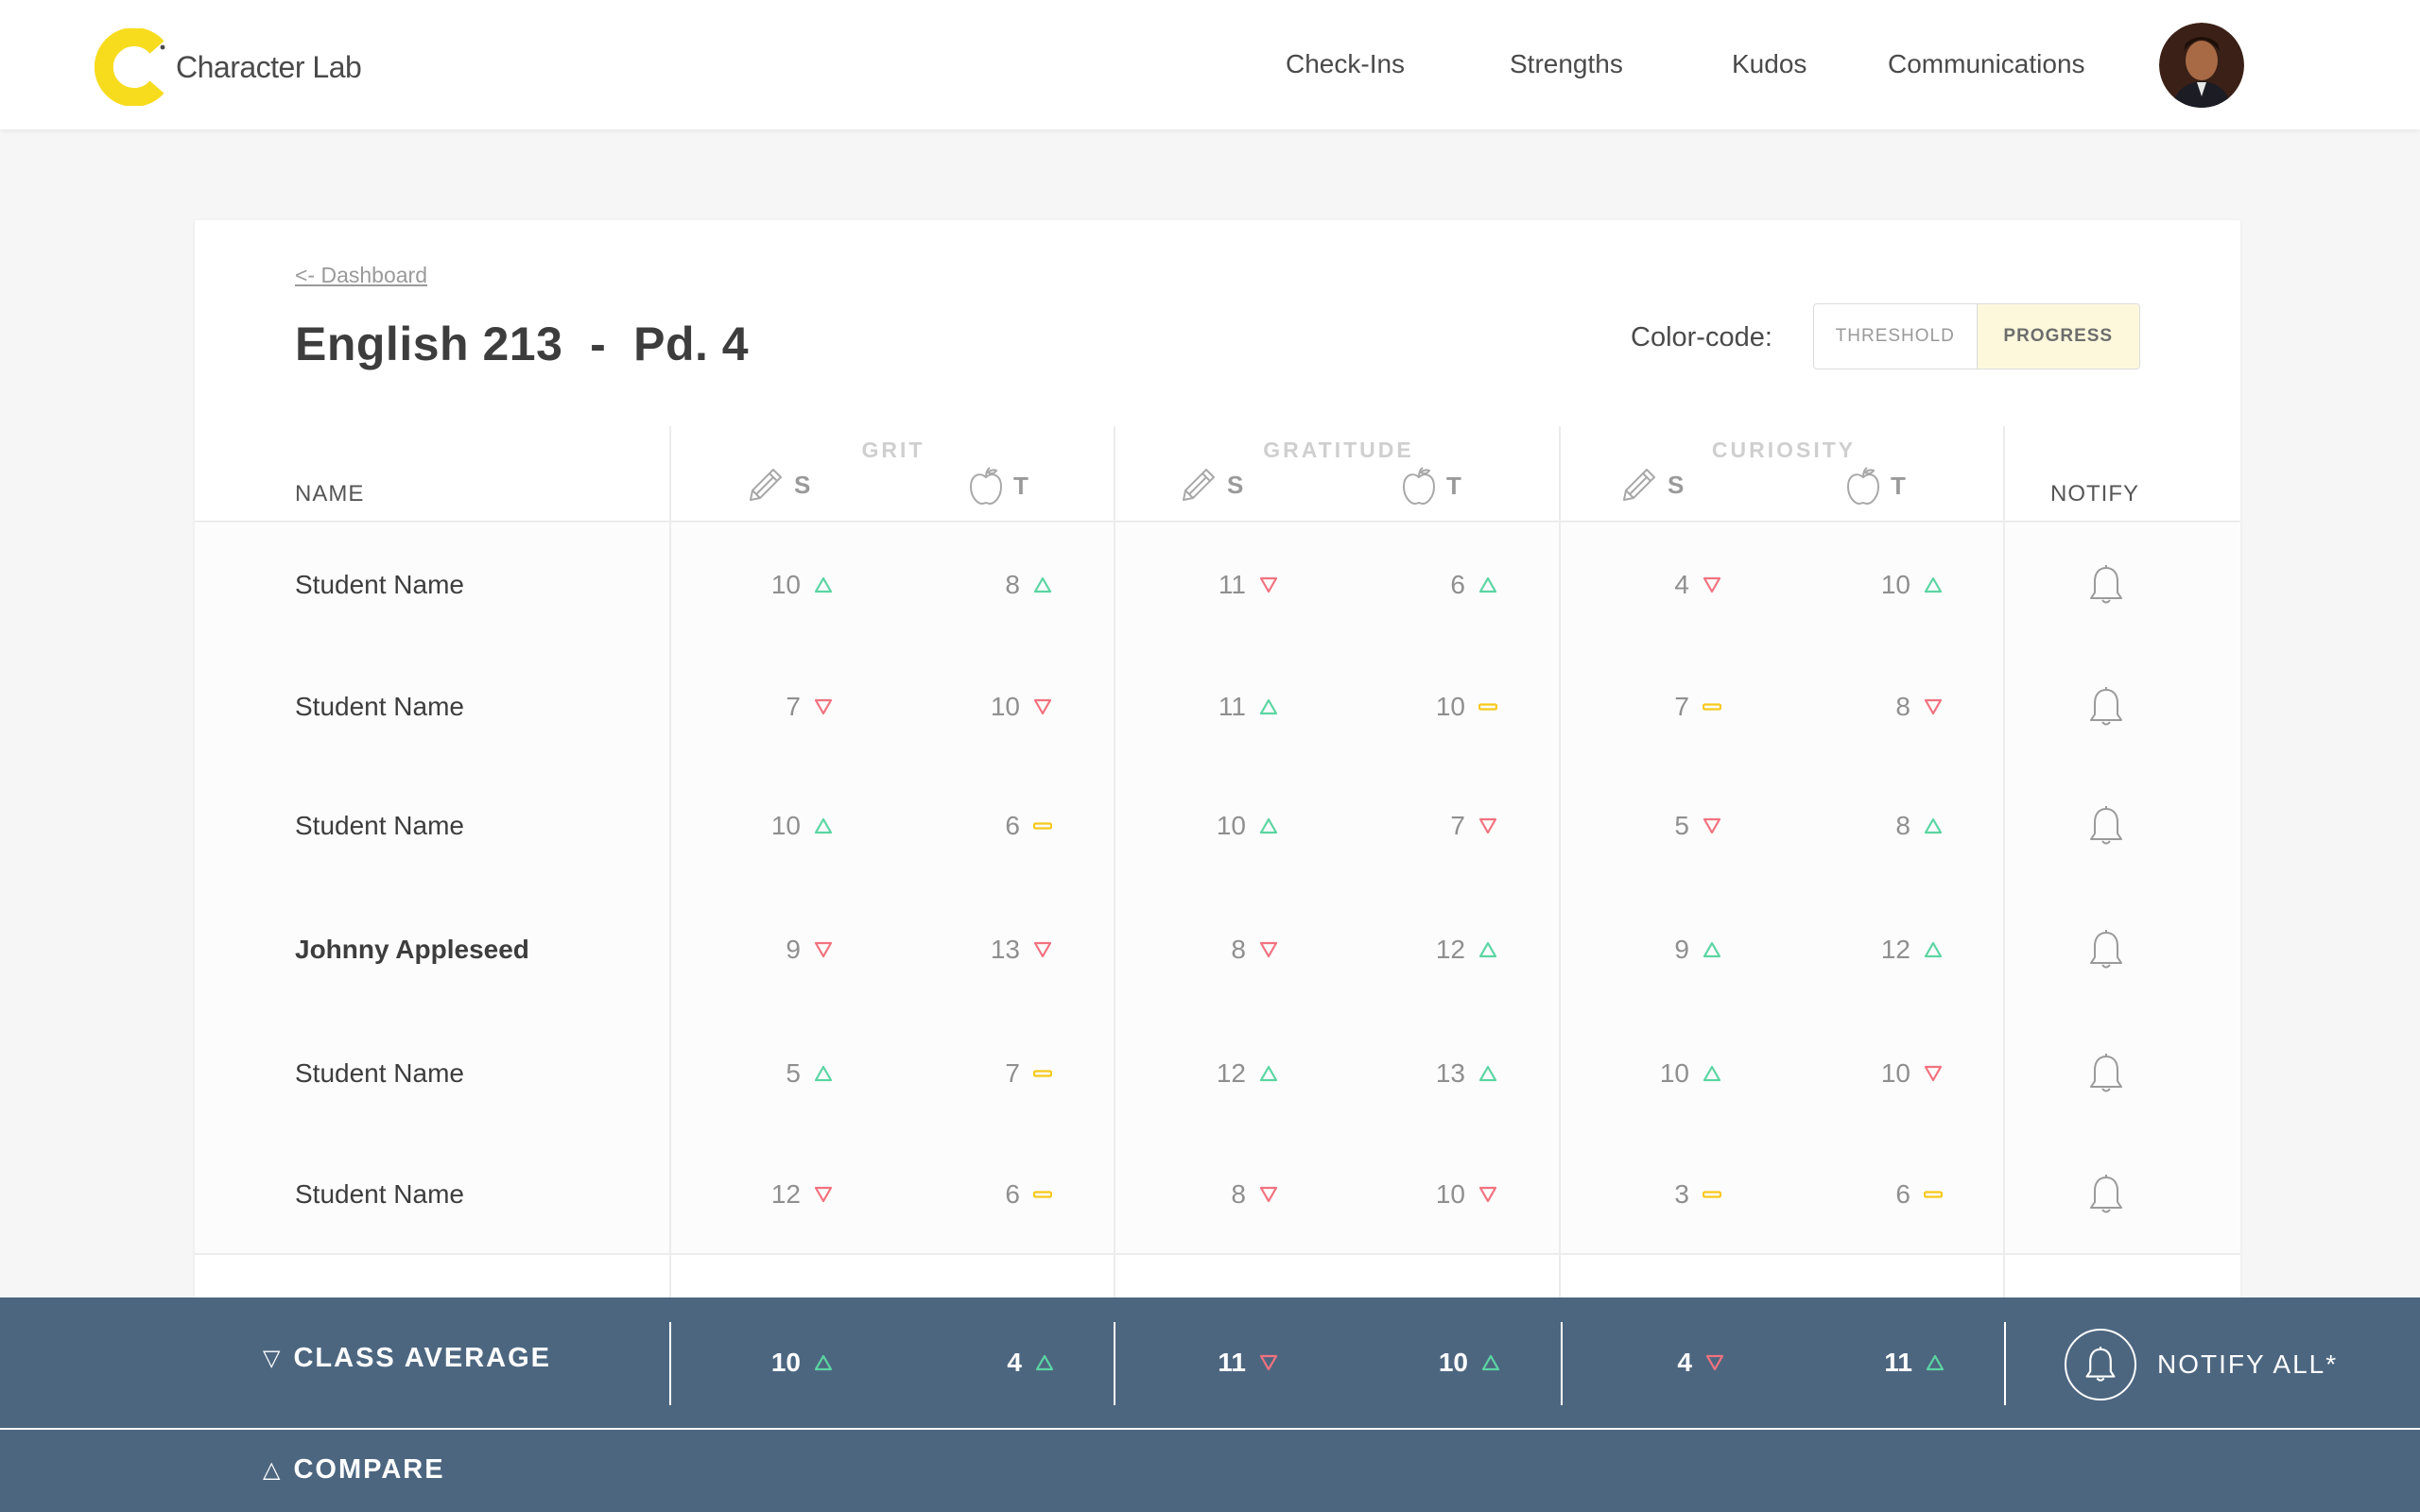  Describe the element at coordinates (412, 950) in the screenshot. I see `student-name: Johnny Appleseed` at that location.